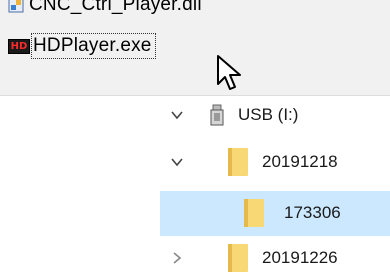  Describe the element at coordinates (93, 46) in the screenshot. I see `file-name: HDPlayer.exe` at that location.